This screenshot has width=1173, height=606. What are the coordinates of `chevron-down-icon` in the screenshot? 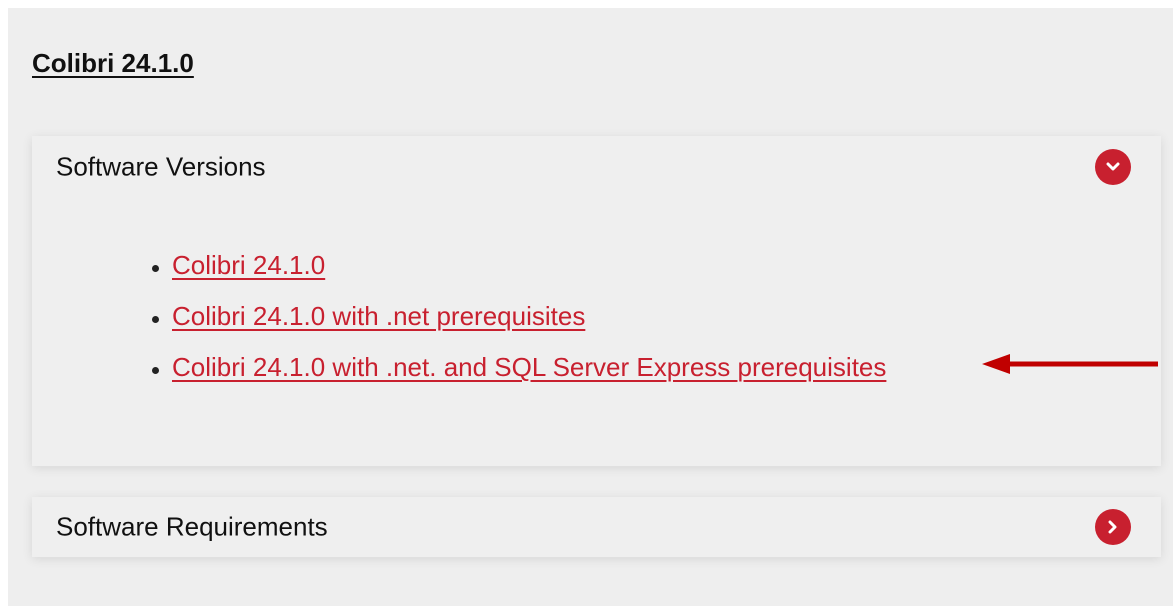 It's located at (1113, 167).